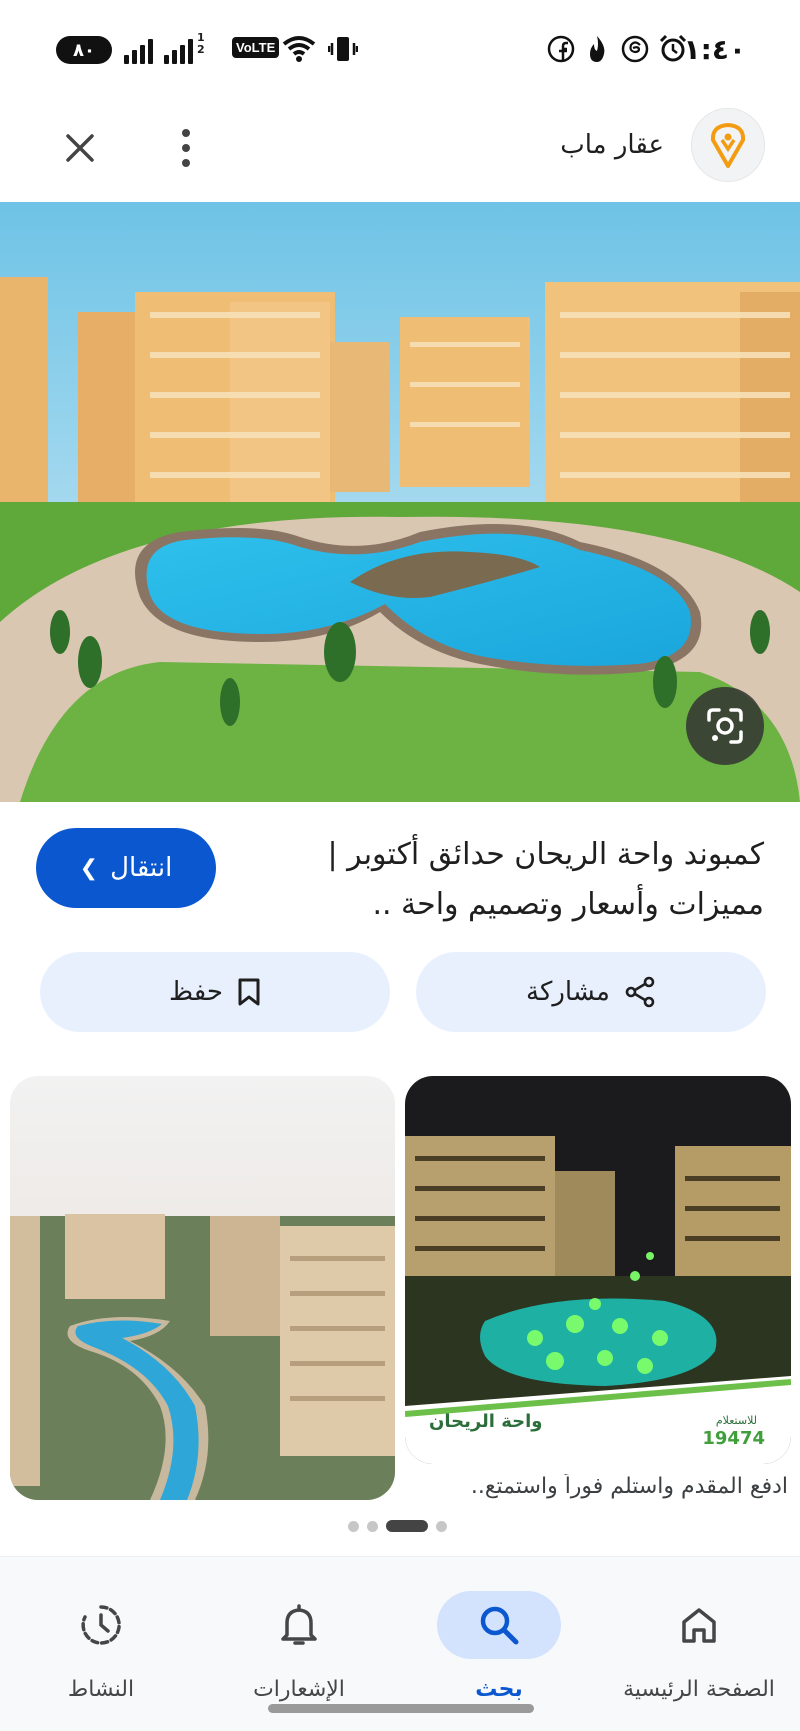 This screenshot has width=800, height=1731. I want to click on search-icon-container, so click(499, 1625).